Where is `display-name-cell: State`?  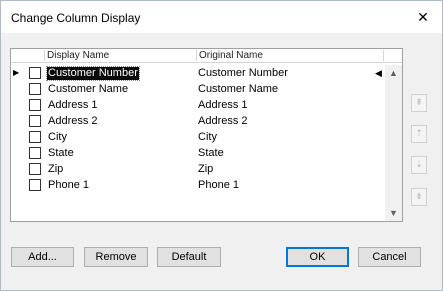
display-name-cell: State is located at coordinates (61, 153).